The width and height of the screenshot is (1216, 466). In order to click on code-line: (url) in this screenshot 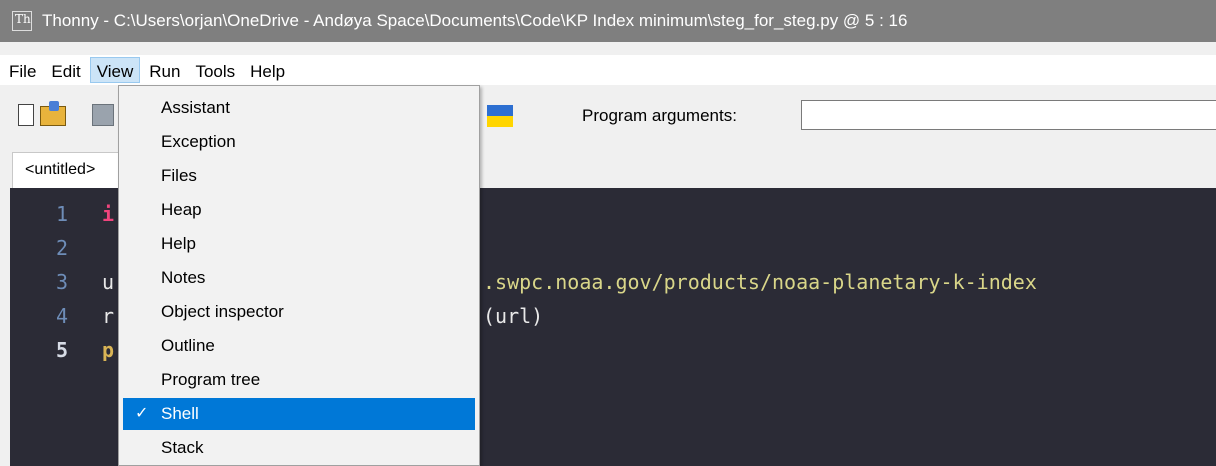, I will do `click(513, 316)`.